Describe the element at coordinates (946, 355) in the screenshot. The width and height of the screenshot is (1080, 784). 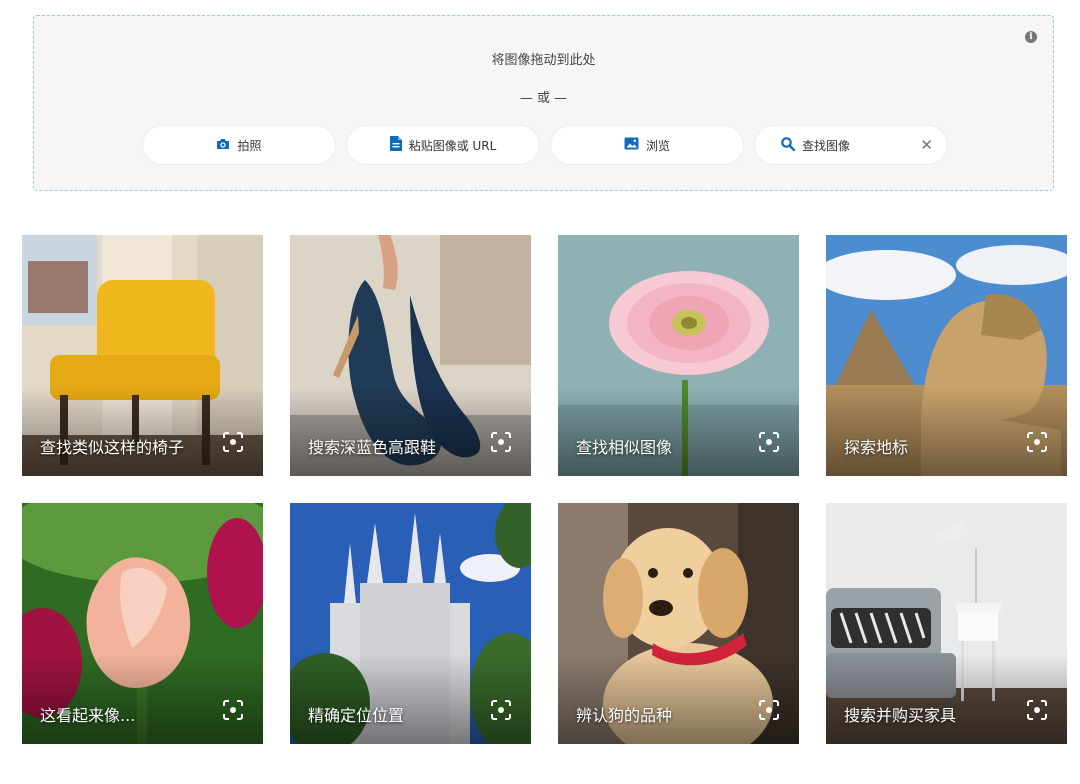
I see `example-sphinx: 探索地标` at that location.